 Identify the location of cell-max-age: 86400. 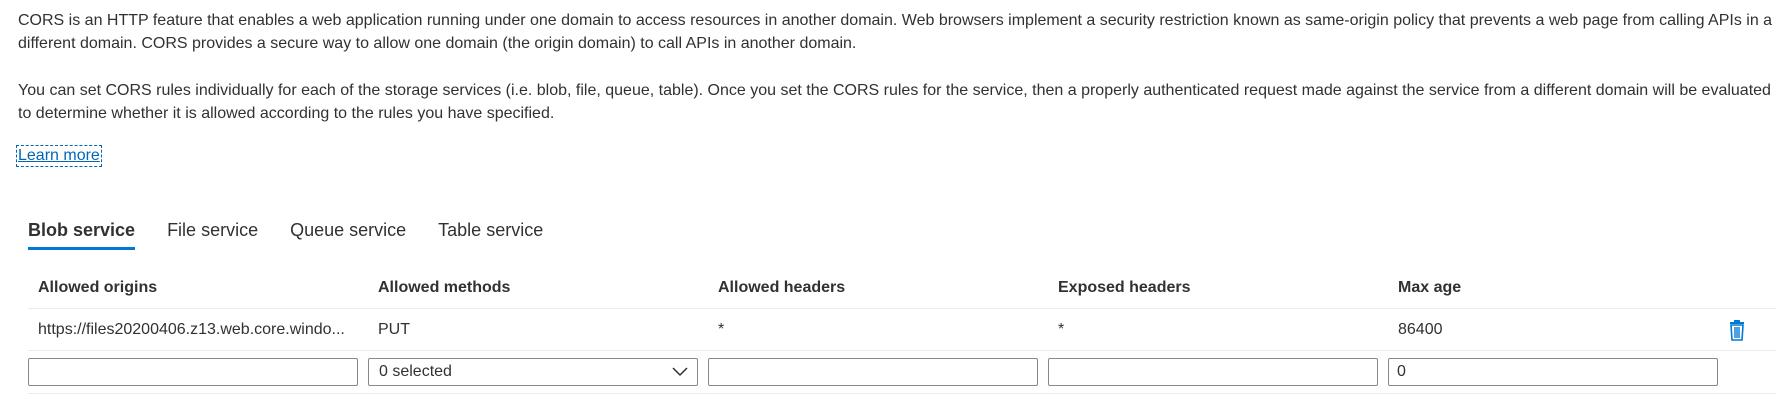
(1420, 329).